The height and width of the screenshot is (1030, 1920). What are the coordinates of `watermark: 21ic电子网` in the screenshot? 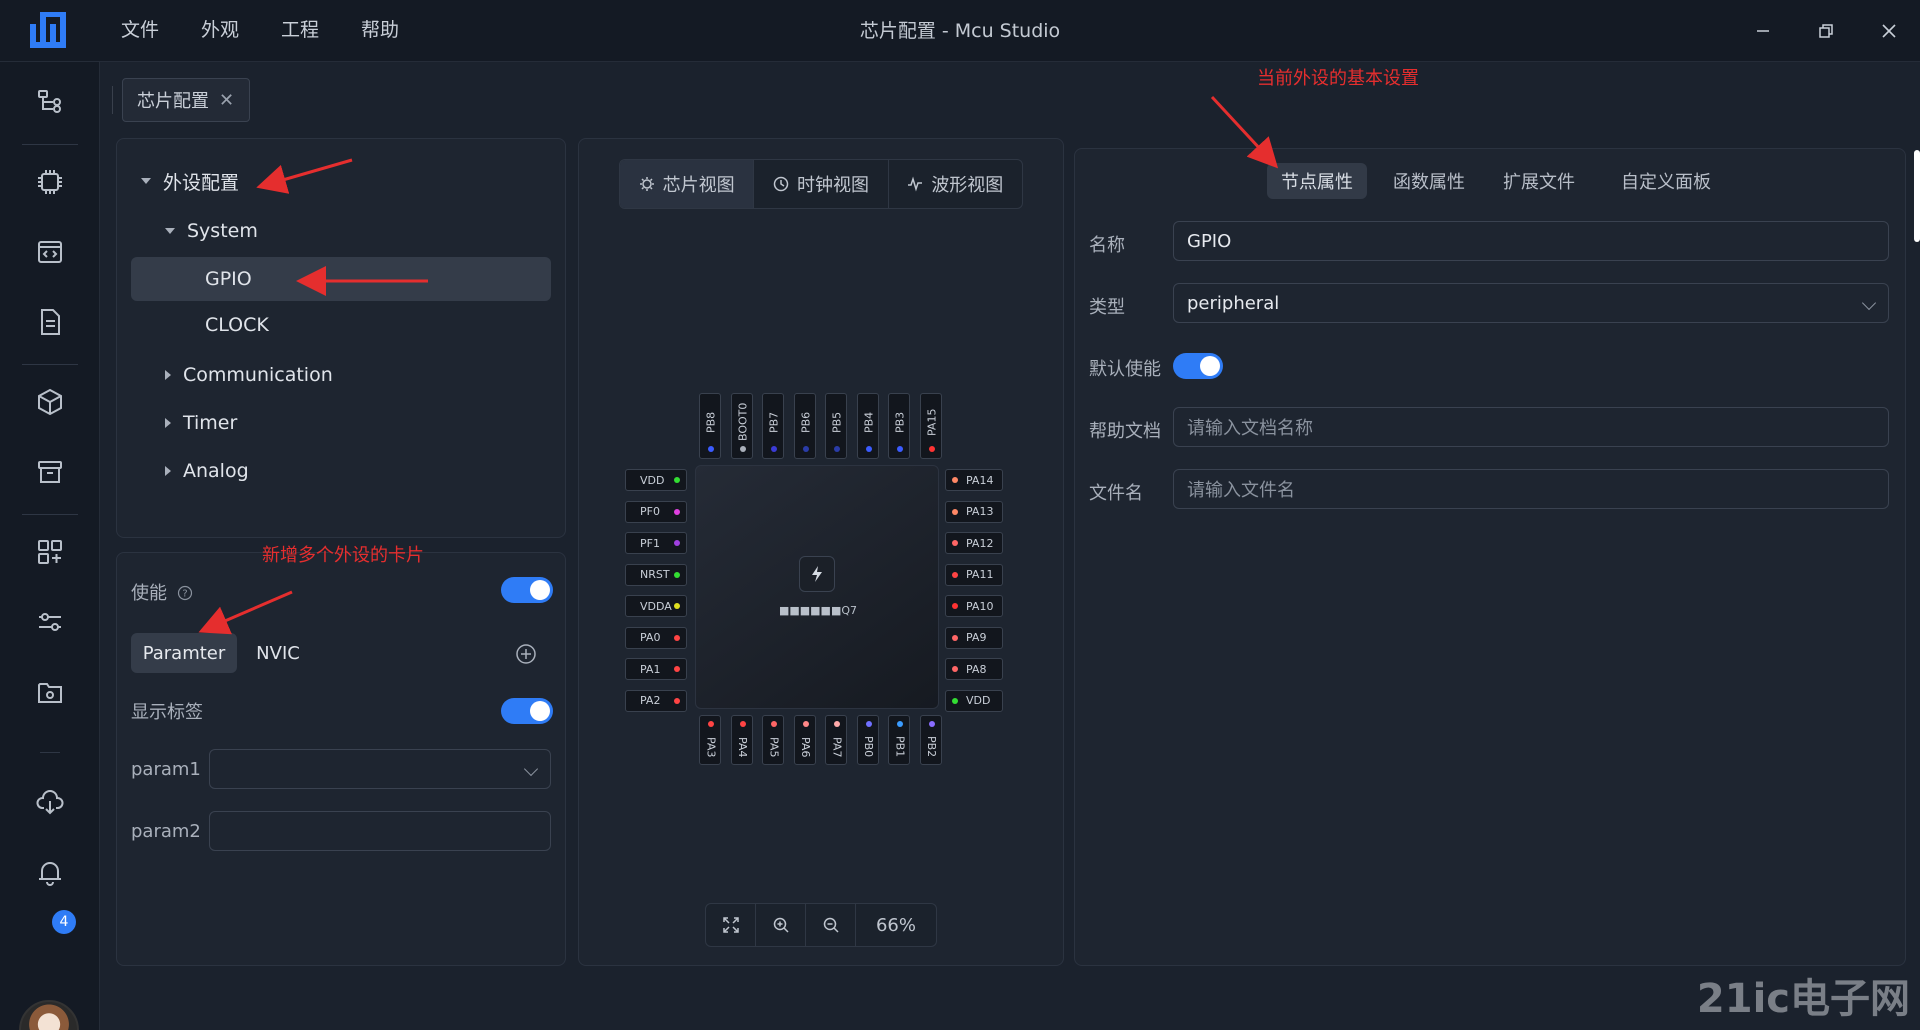 It's located at (1803, 999).